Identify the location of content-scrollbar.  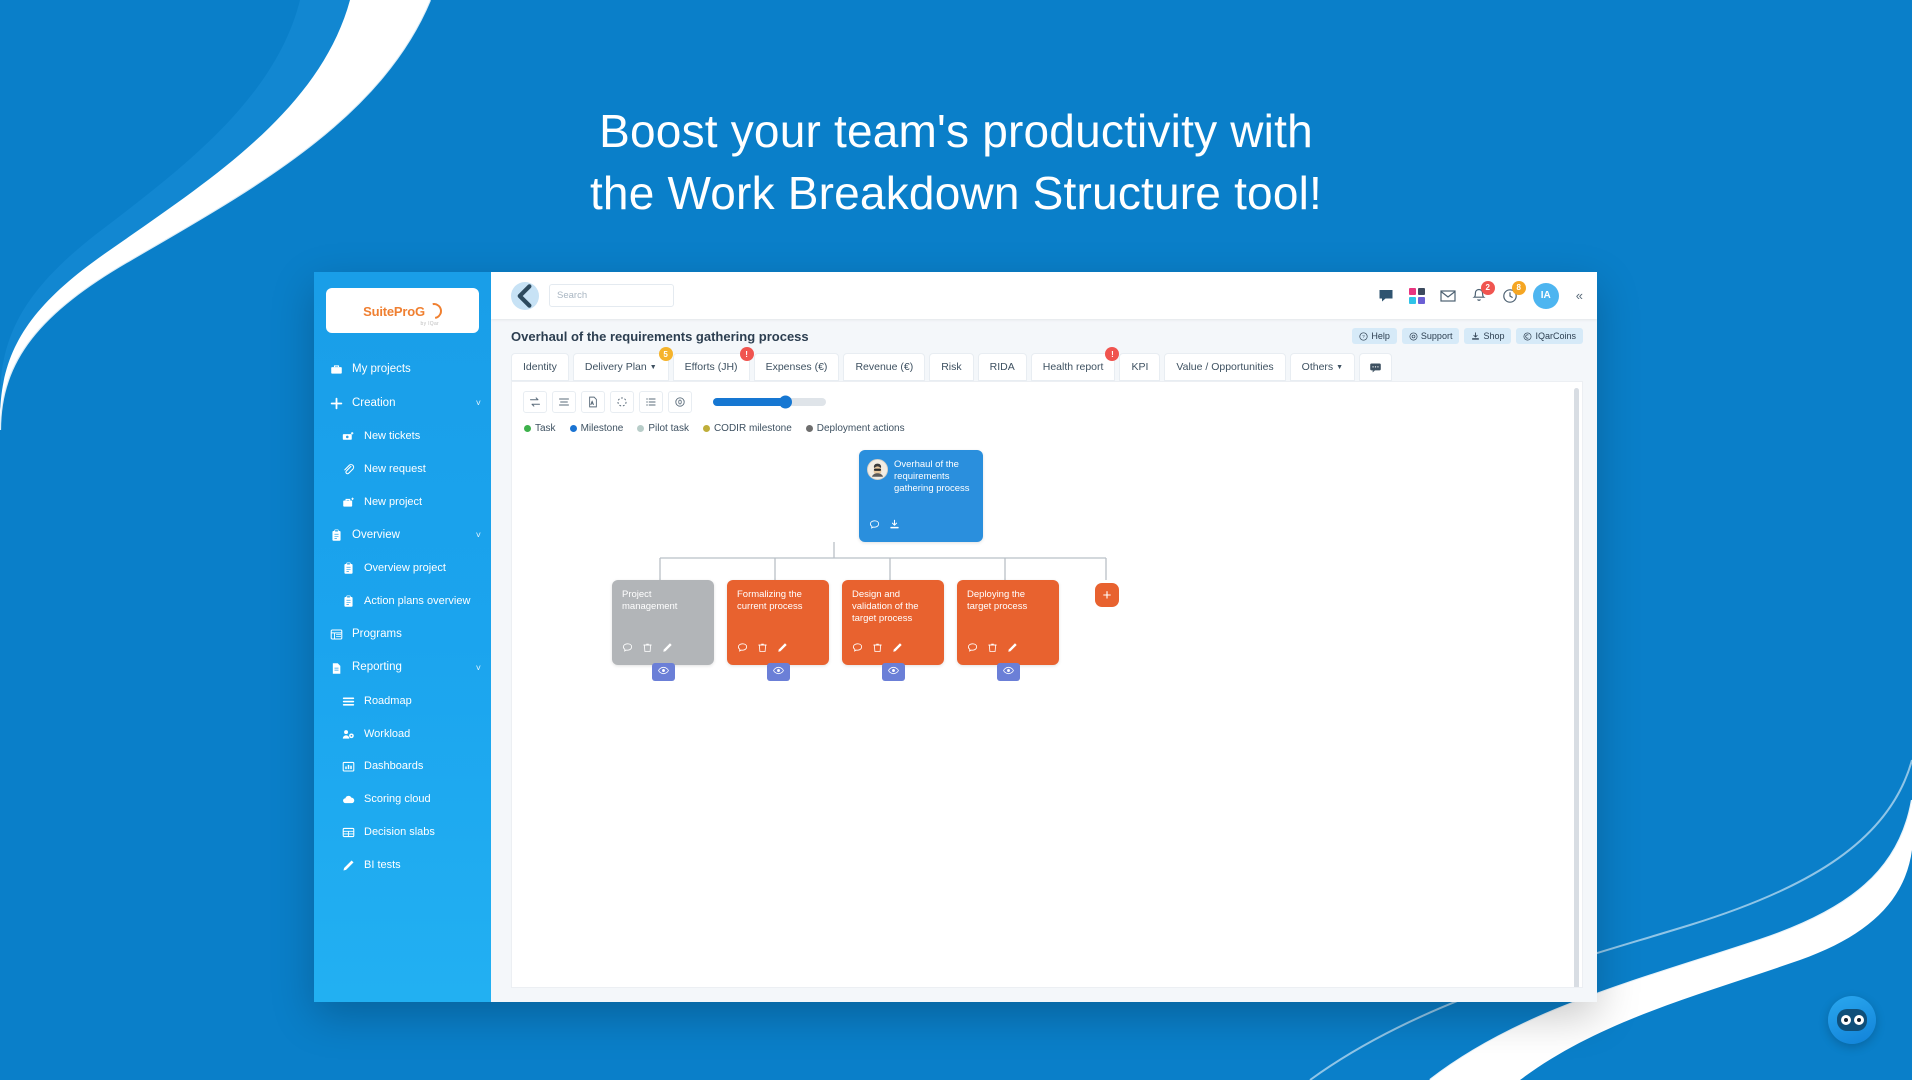
(1576, 687).